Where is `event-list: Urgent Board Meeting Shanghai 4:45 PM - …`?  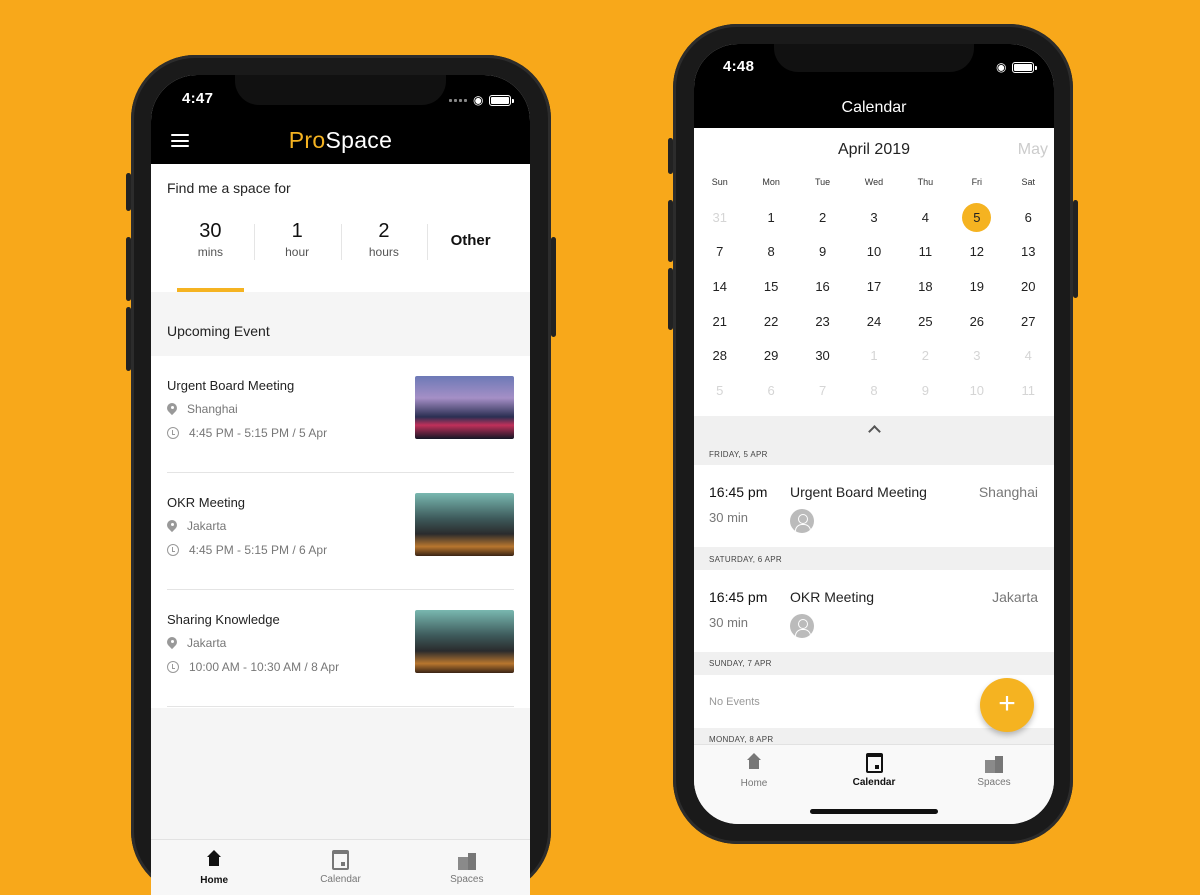
event-list: Urgent Board Meeting Shanghai 4:45 PM - … is located at coordinates (340, 532).